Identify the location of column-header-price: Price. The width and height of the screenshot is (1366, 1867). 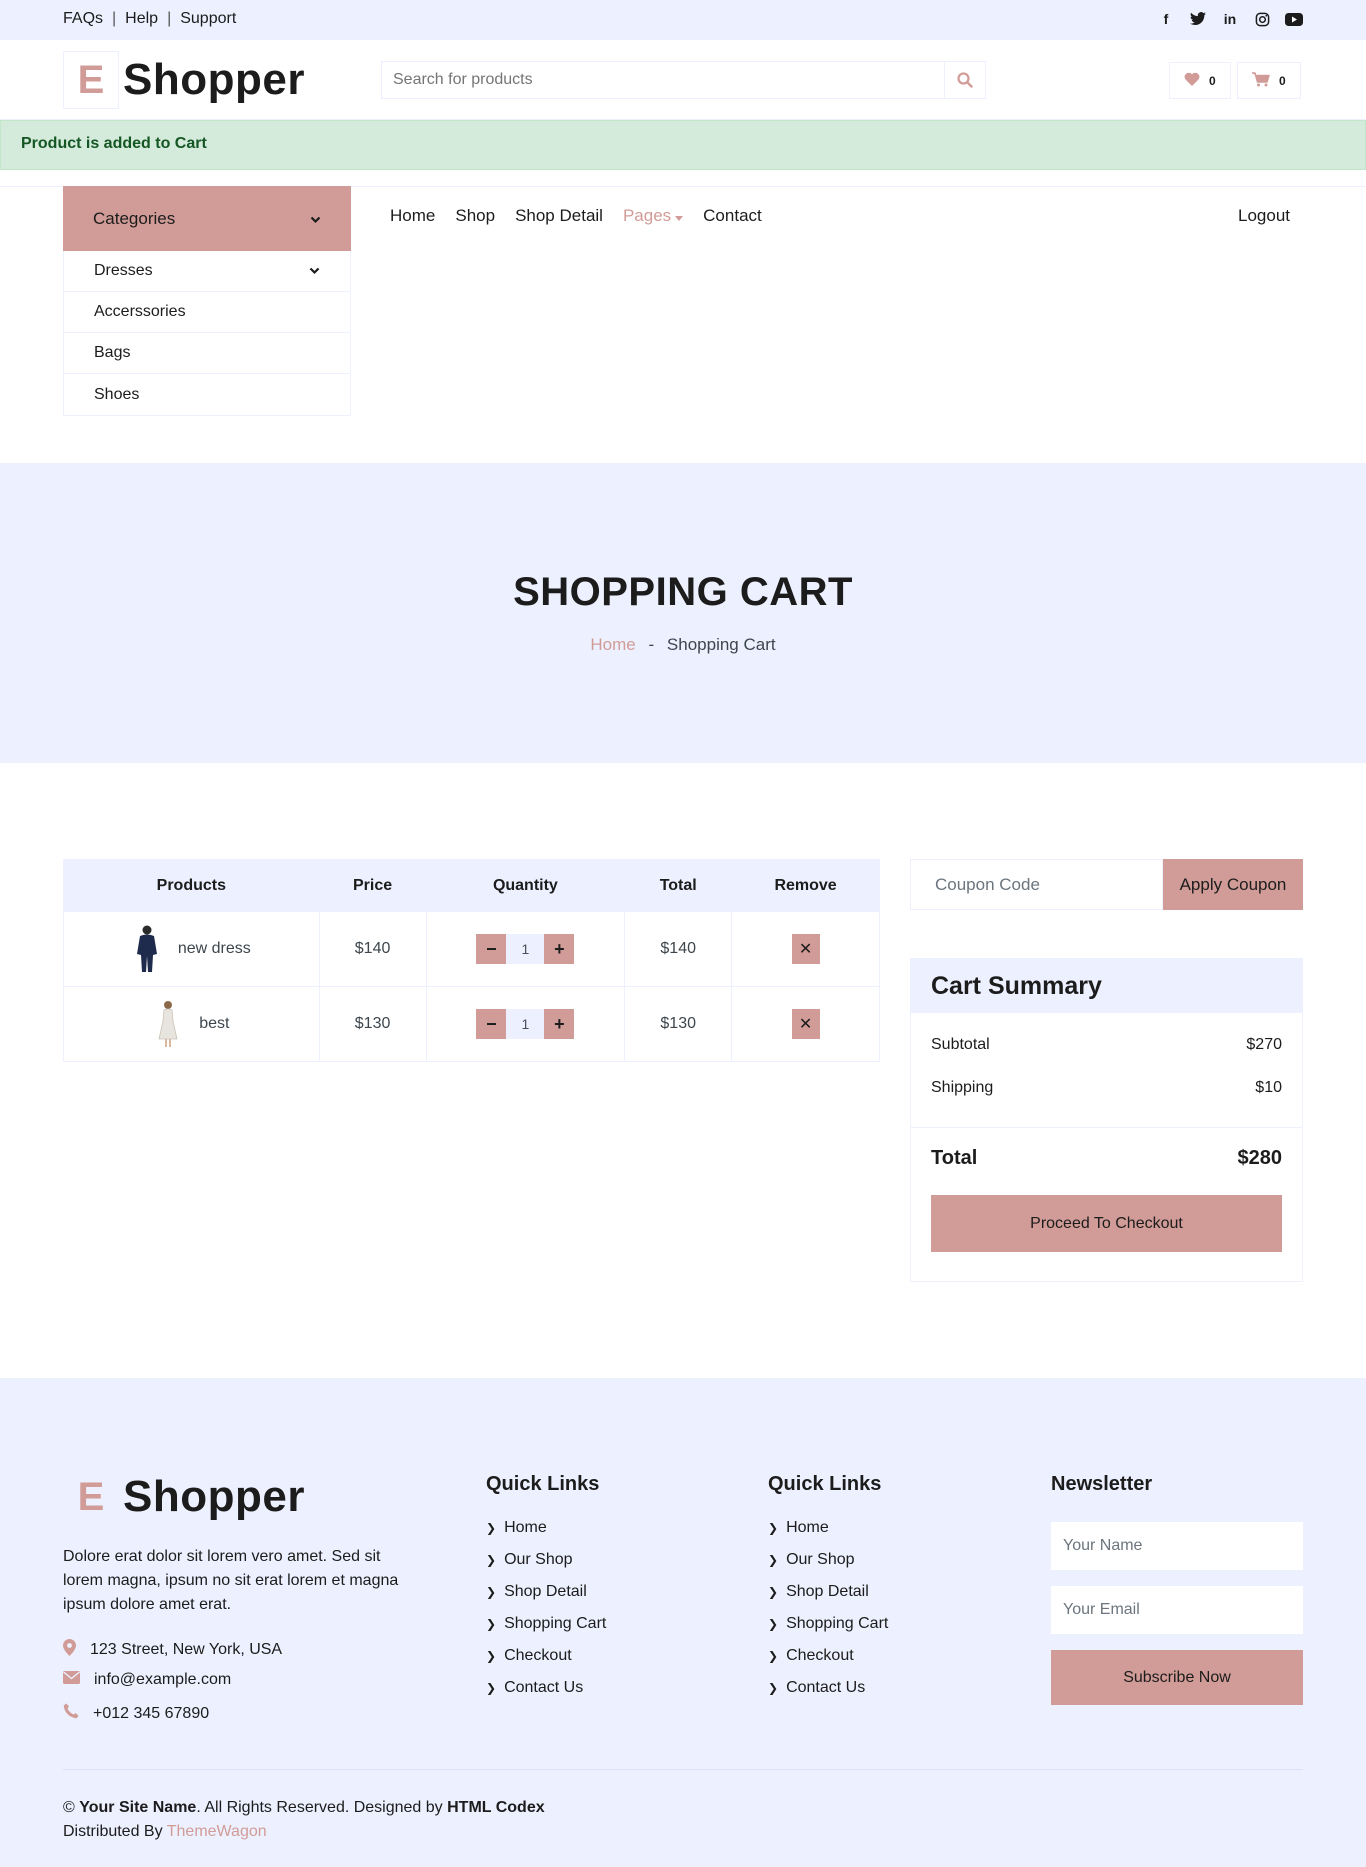
(372, 885).